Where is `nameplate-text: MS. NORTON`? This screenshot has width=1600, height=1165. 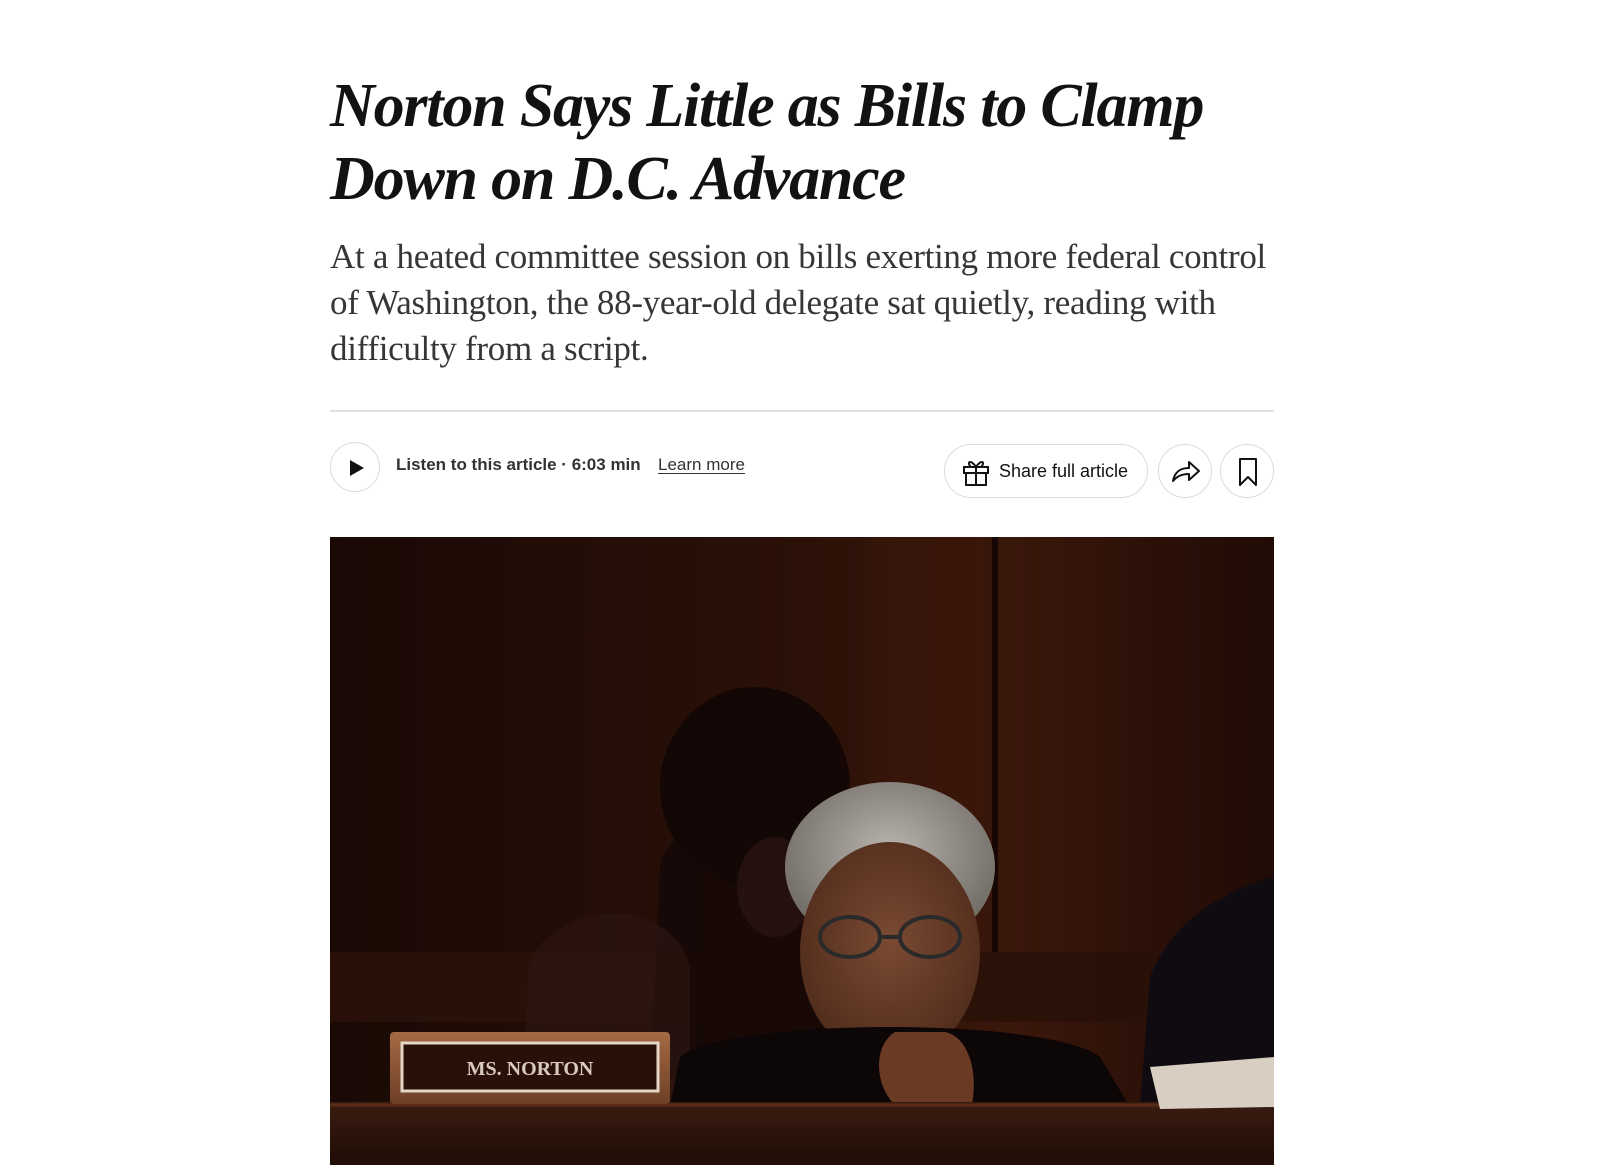 nameplate-text: MS. NORTON is located at coordinates (530, 1069).